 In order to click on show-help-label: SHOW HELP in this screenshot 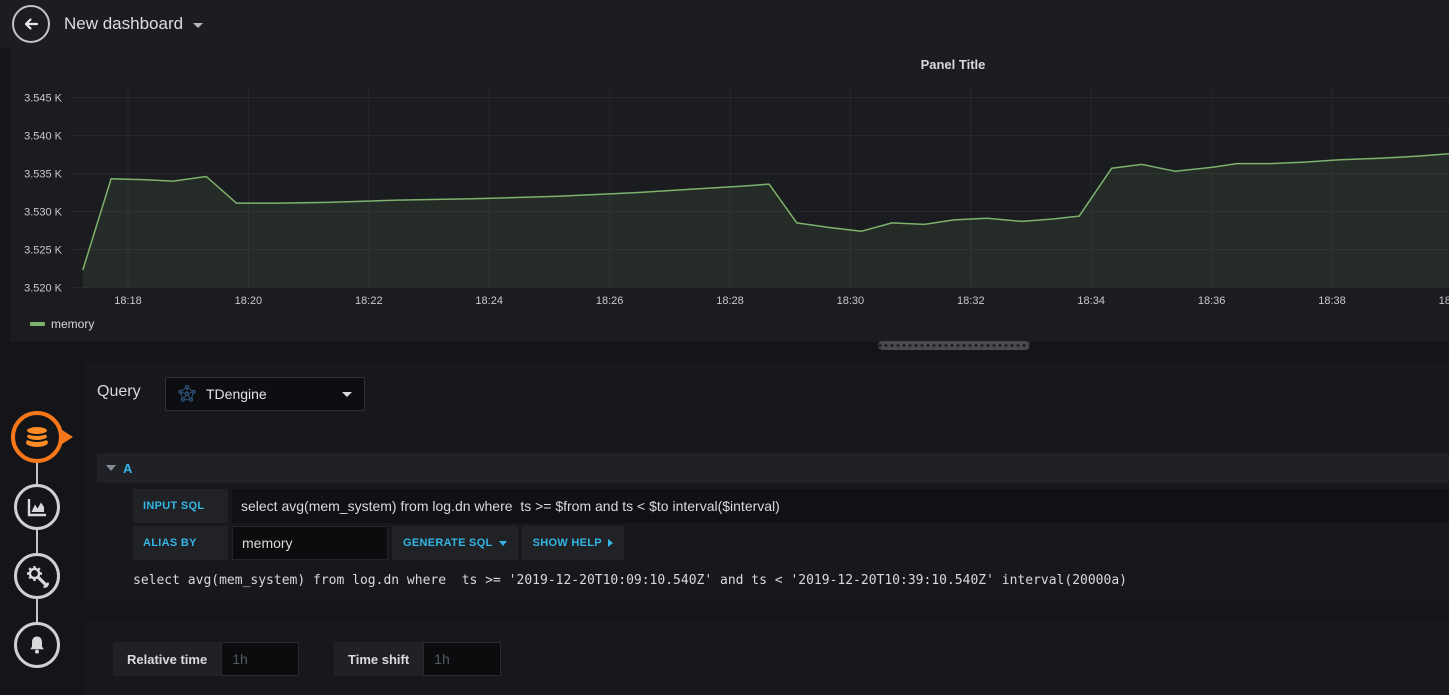, I will do `click(567, 543)`.